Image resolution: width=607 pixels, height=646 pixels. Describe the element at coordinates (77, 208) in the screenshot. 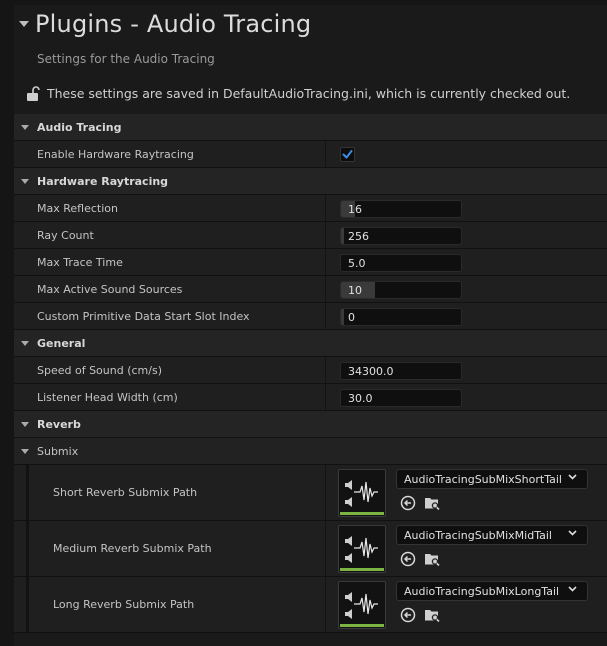

I see `property-label: Max Reflection` at that location.